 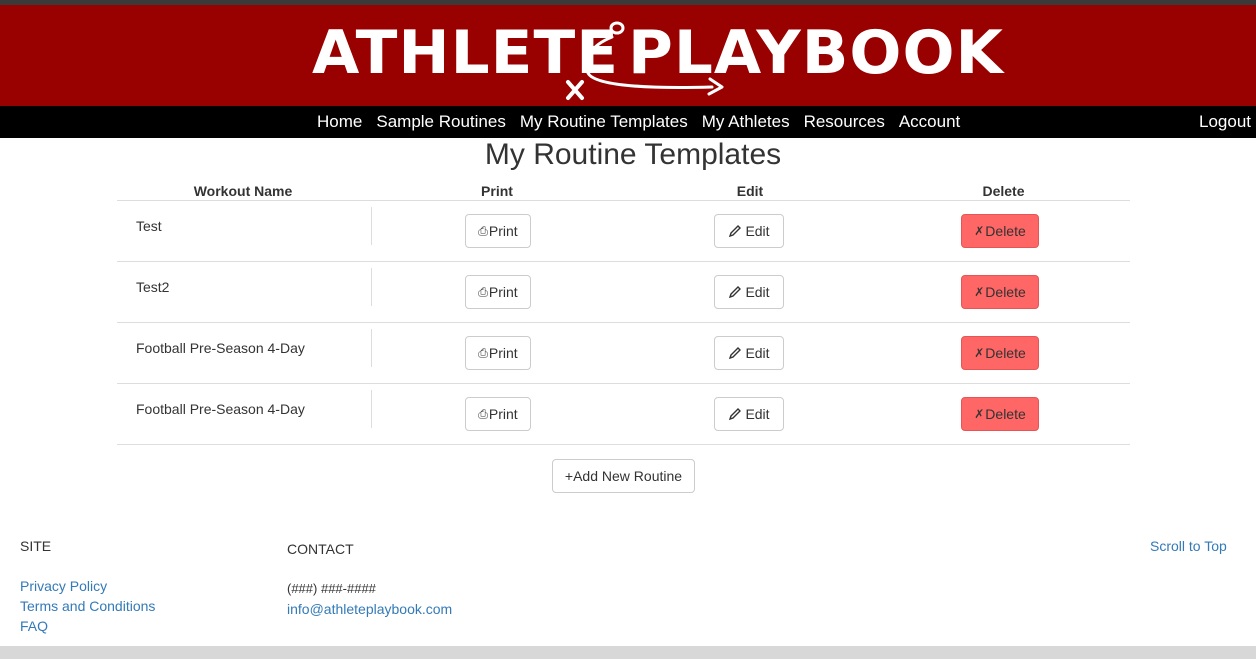 I want to click on nav-item-my-routine-templates: My Routine Templates, so click(x=604, y=122).